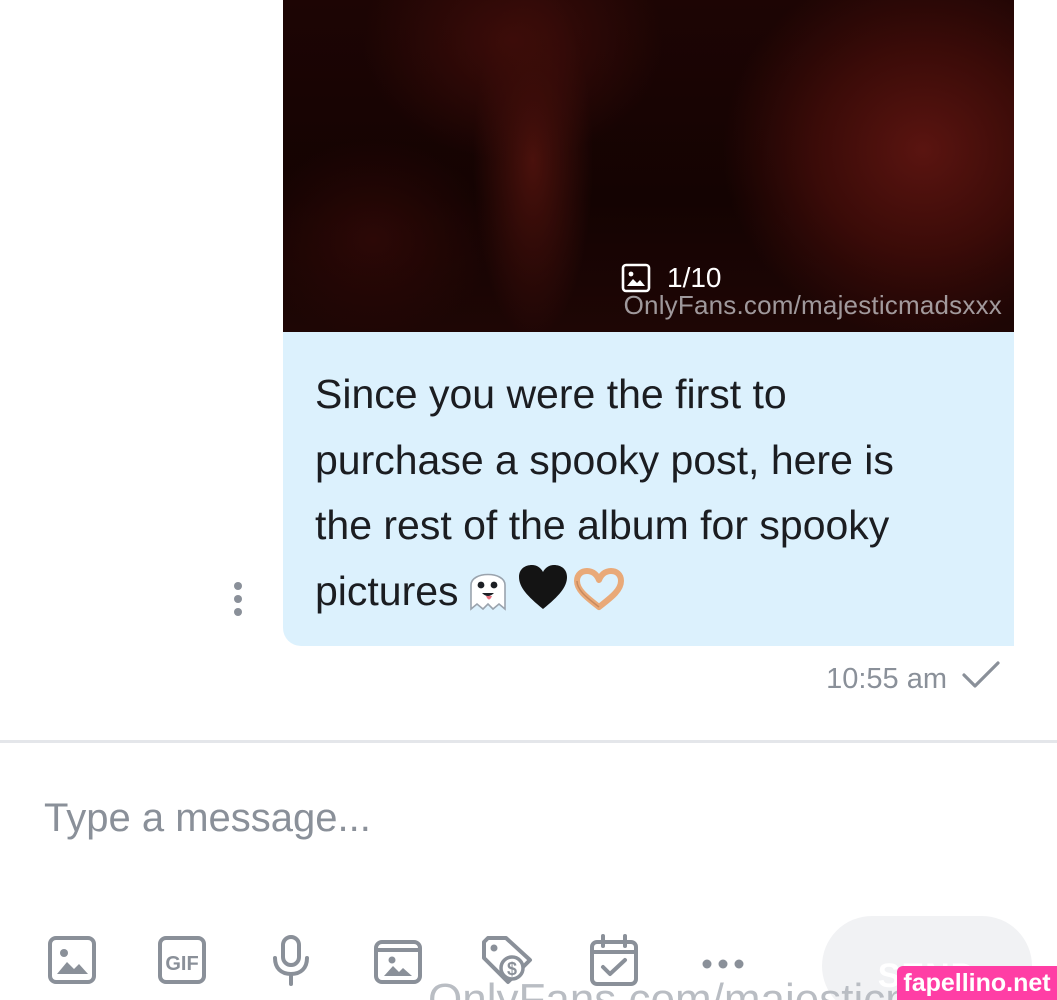 The width and height of the screenshot is (1057, 1000). I want to click on svg-text: GIF, so click(181, 964).